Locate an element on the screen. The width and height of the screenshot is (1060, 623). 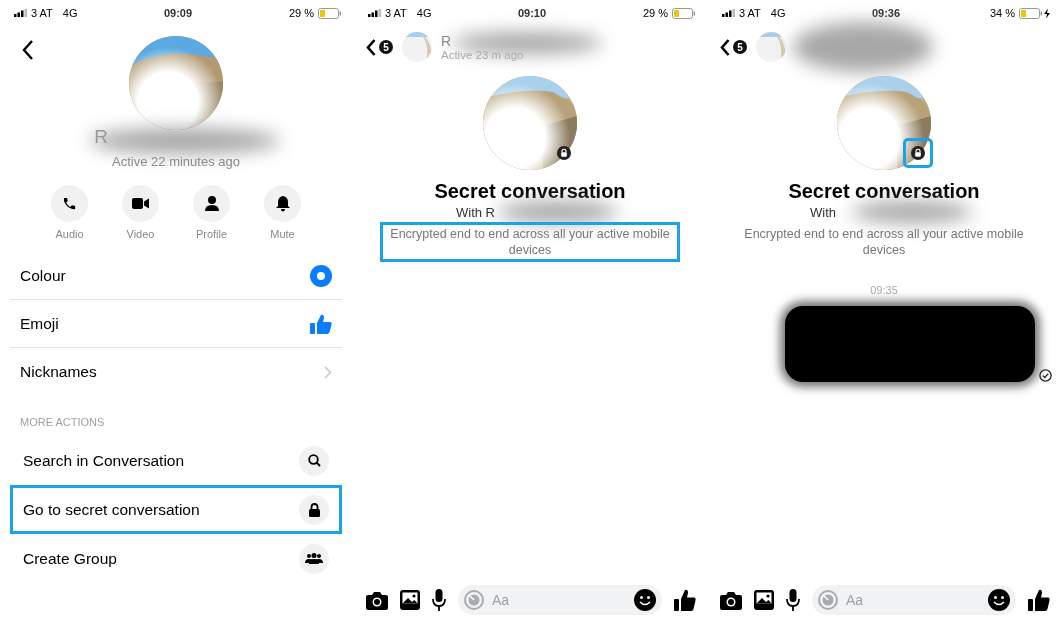
audio-button is located at coordinates (69, 203).